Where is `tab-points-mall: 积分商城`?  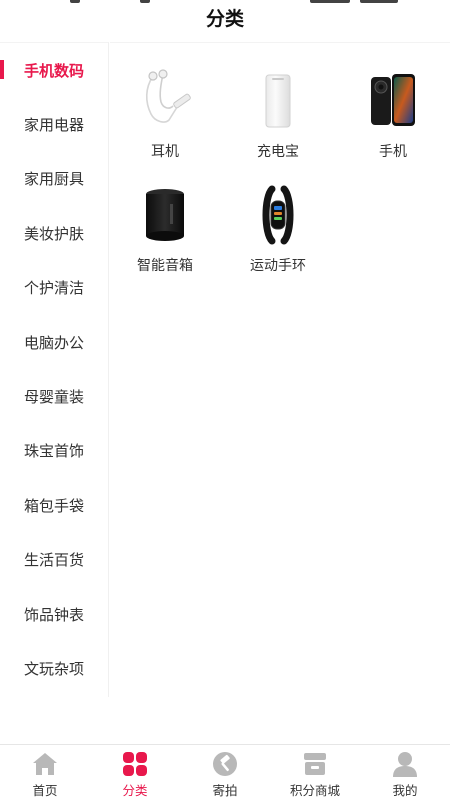 tab-points-mall: 积分商城 is located at coordinates (315, 772).